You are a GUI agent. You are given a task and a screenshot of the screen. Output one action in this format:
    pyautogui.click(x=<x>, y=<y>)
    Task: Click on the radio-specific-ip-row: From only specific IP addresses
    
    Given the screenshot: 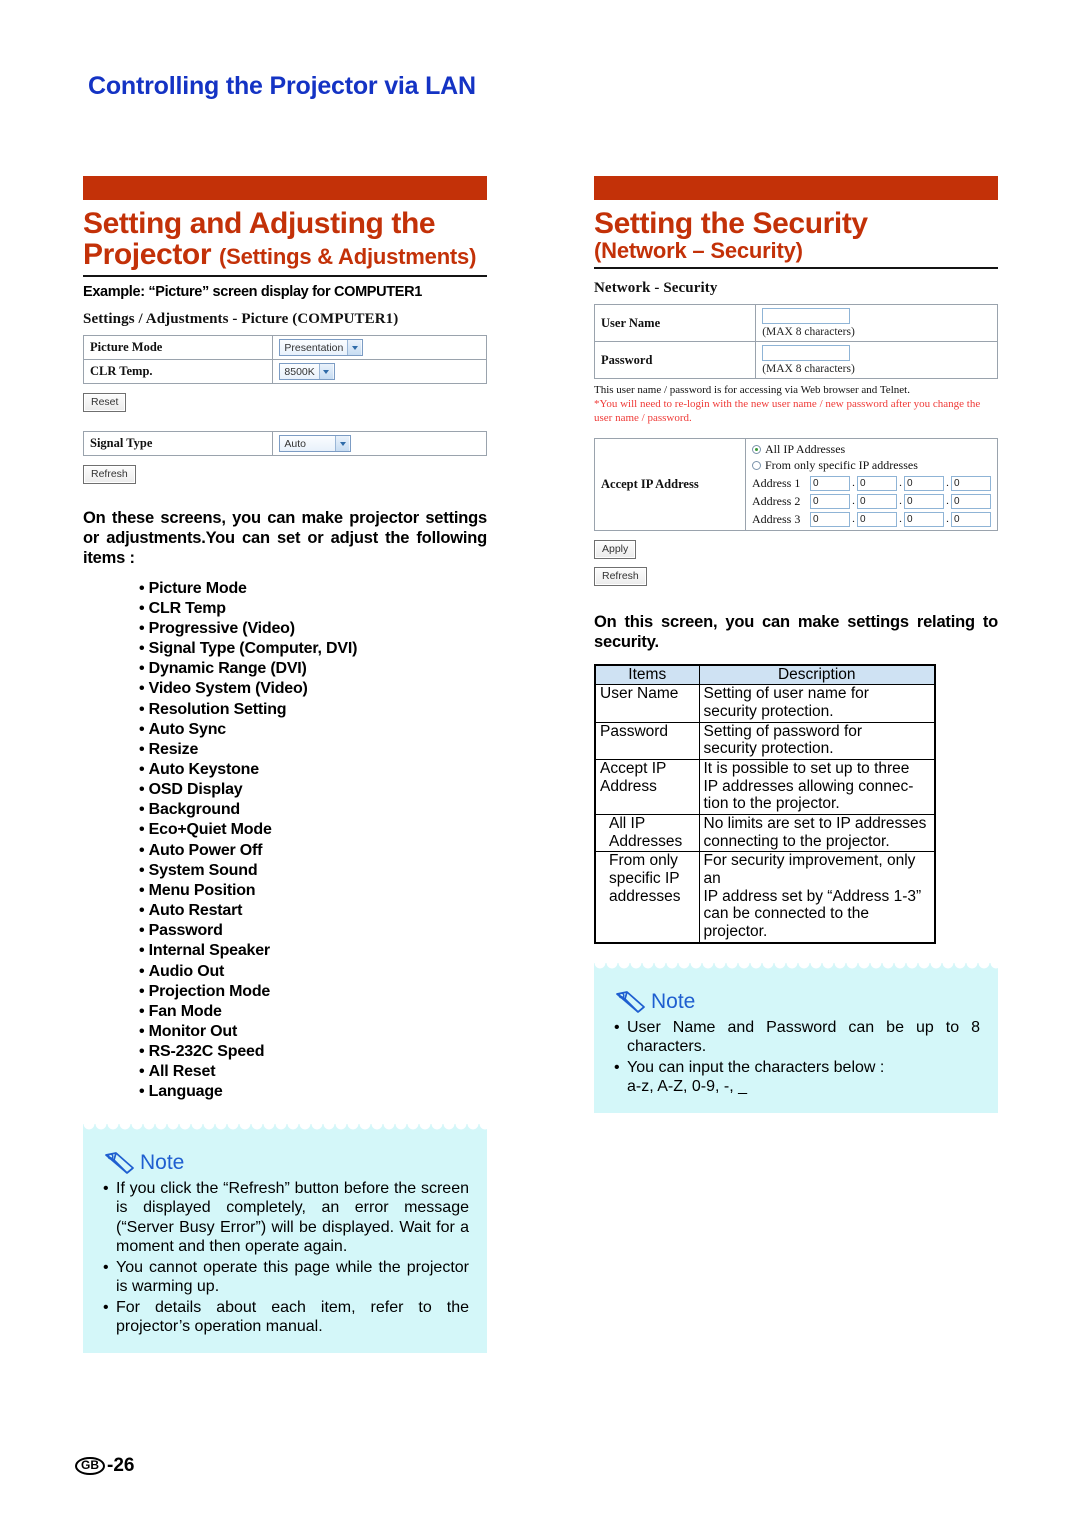 What is the action you would take?
    pyautogui.click(x=871, y=465)
    